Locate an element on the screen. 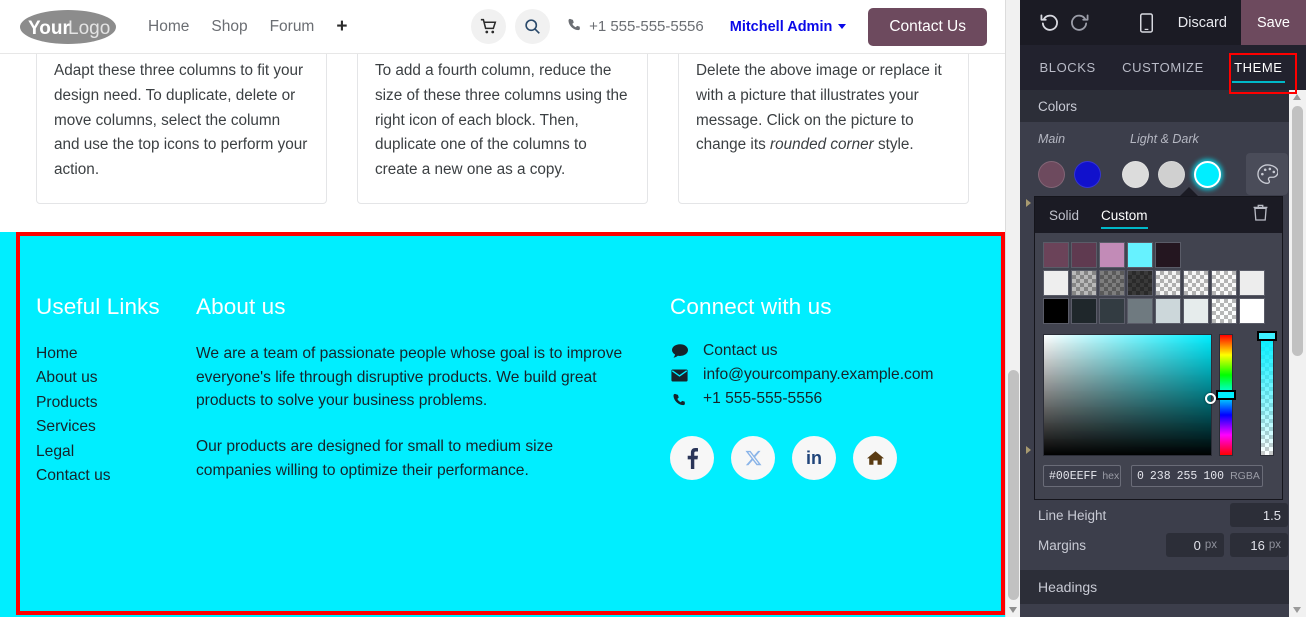 This screenshot has height=617, width=1306. saturation-value-area is located at coordinates (1129, 395).